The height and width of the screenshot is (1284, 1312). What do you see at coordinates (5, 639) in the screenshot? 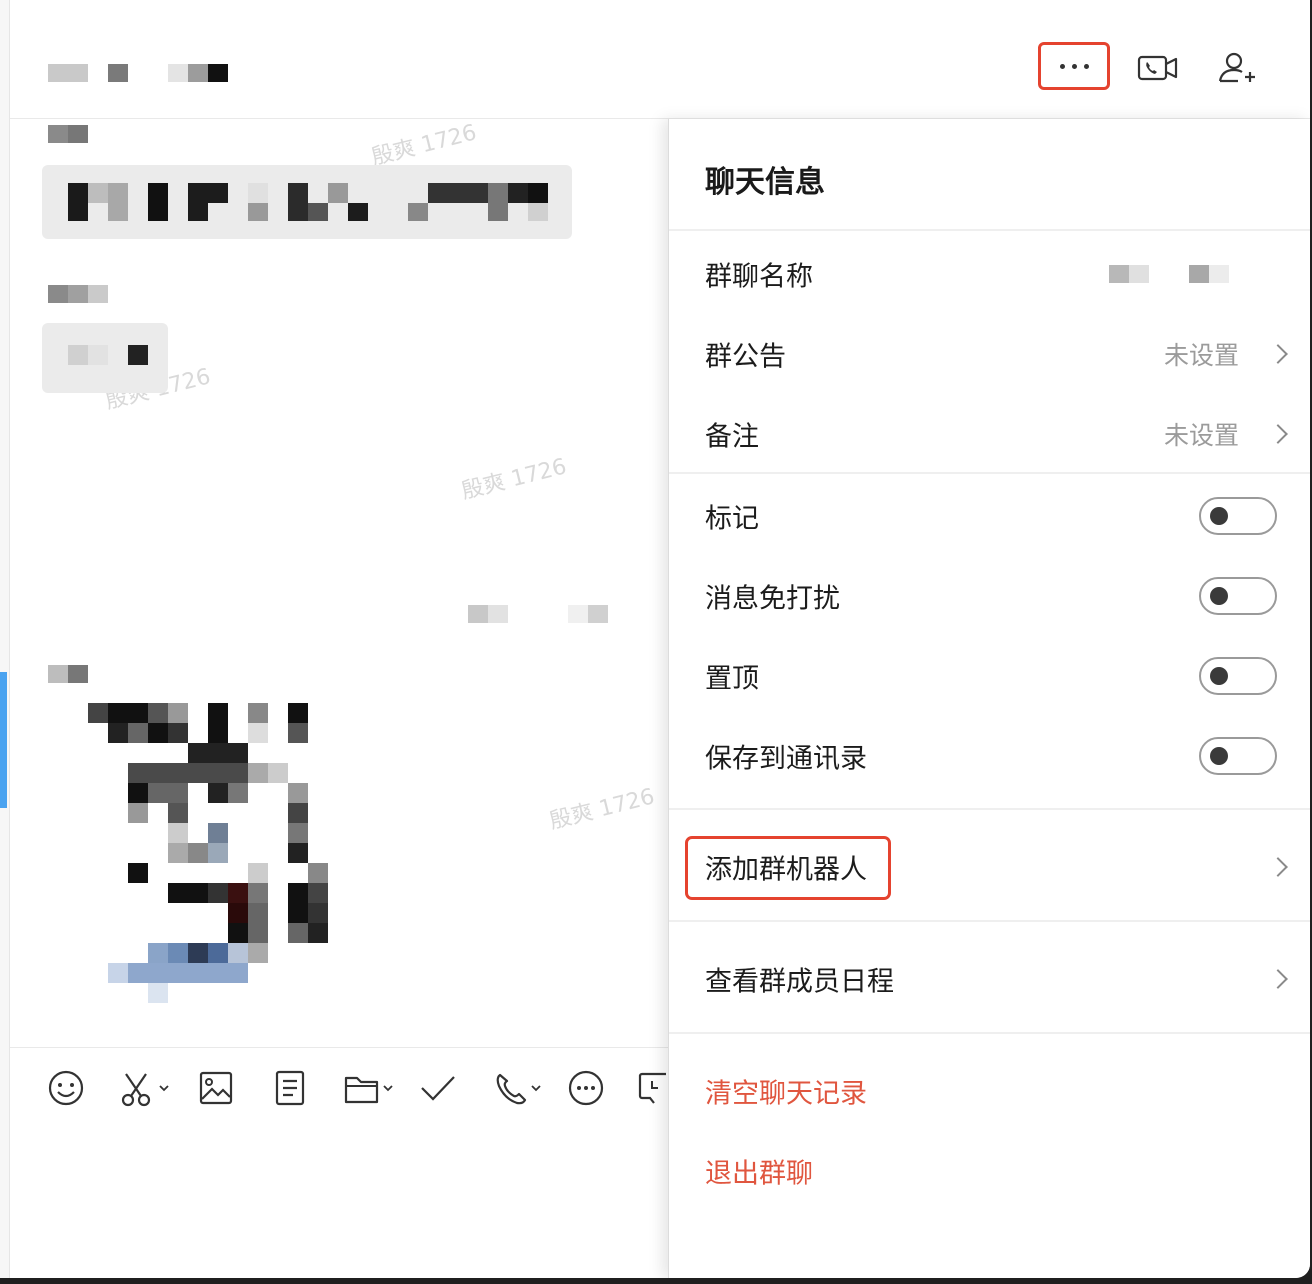
I see `sidebar-edge` at bounding box center [5, 639].